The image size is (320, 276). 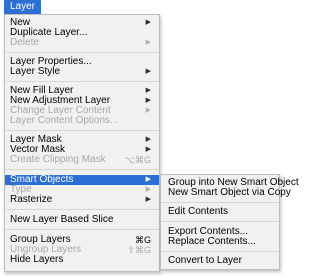 What do you see at coordinates (82, 200) in the screenshot?
I see `menu-item-rasterize: Rasterize ▶` at bounding box center [82, 200].